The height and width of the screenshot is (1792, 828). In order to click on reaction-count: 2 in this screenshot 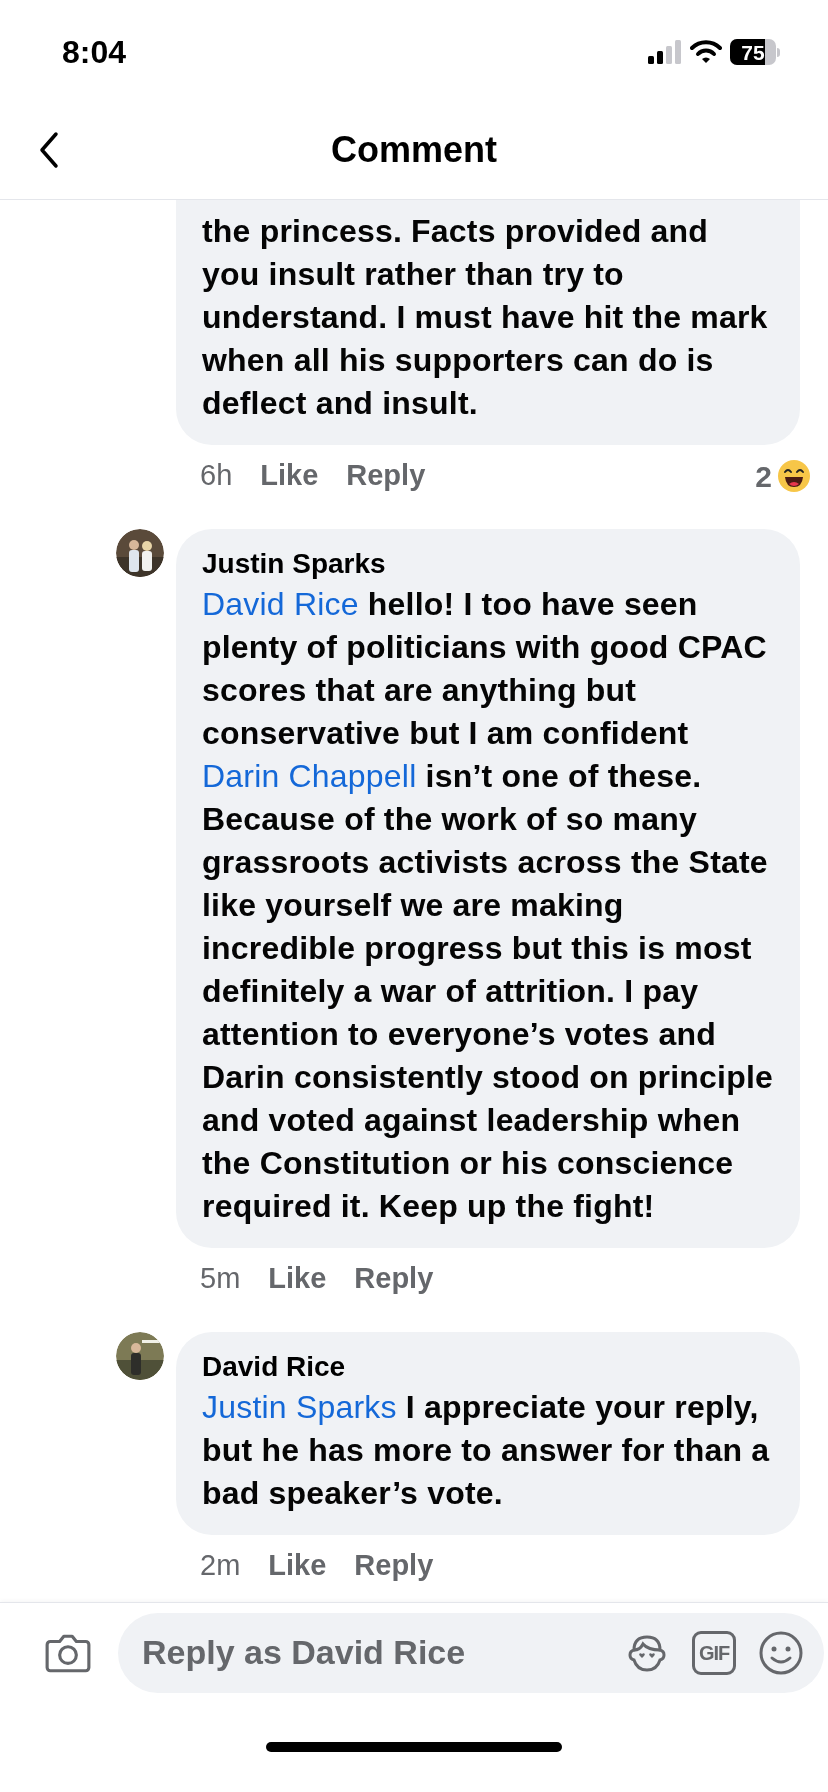, I will do `click(763, 476)`.